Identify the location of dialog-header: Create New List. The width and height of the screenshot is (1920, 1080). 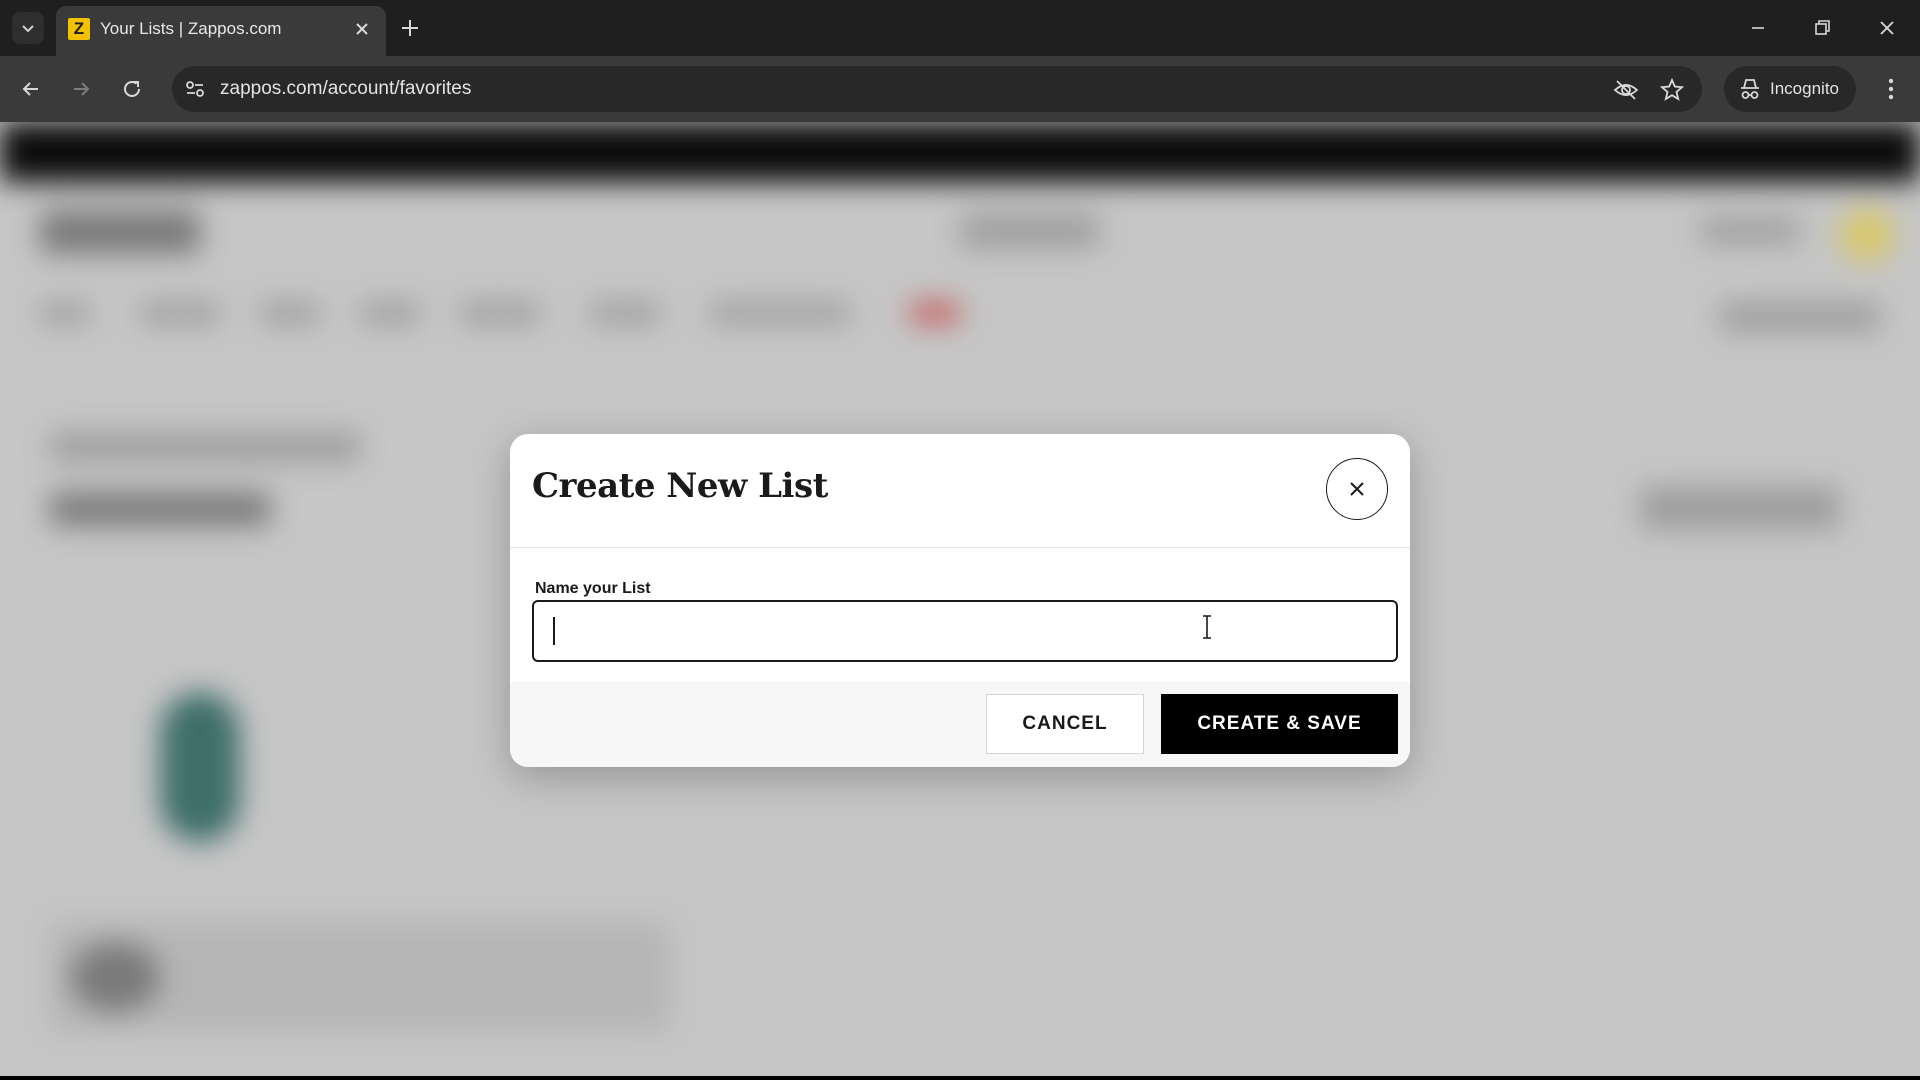
(960, 491).